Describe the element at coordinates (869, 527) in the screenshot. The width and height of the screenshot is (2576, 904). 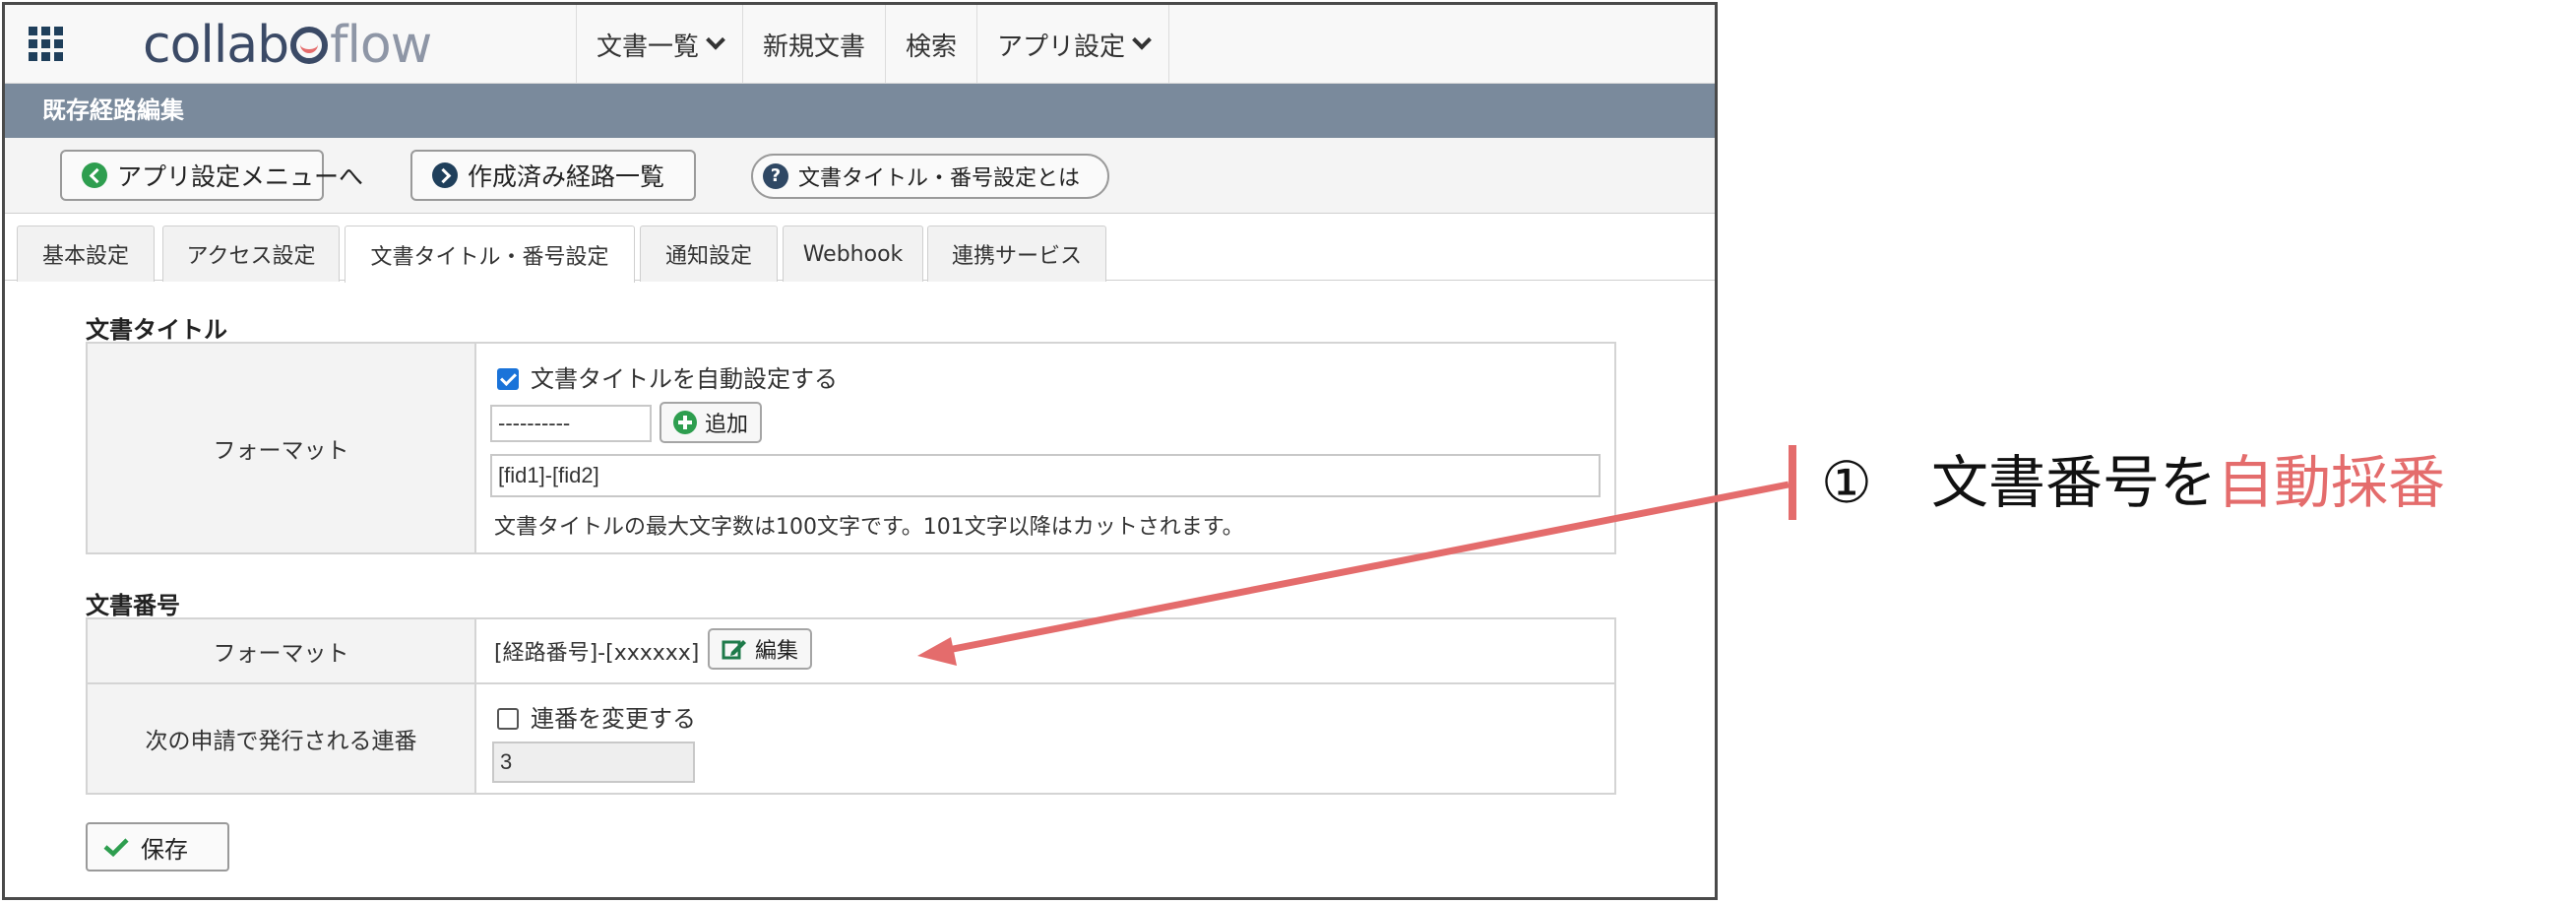
I see `title-length-note: 文書タイトルの最大文字数は100文字です。101文字以降はカットされます。` at that location.